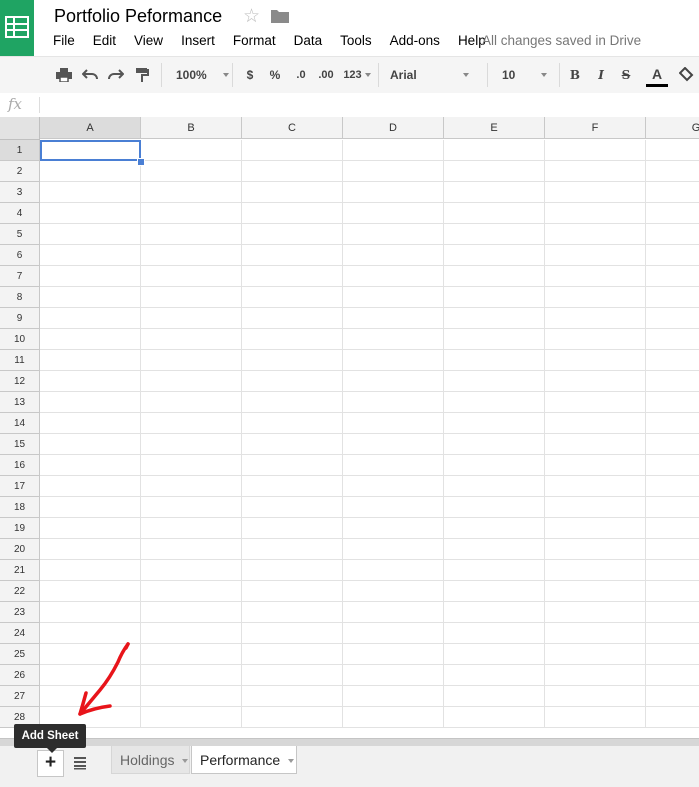 The height and width of the screenshot is (787, 699). Describe the element at coordinates (292, 423) in the screenshot. I see `cell-C14` at that location.